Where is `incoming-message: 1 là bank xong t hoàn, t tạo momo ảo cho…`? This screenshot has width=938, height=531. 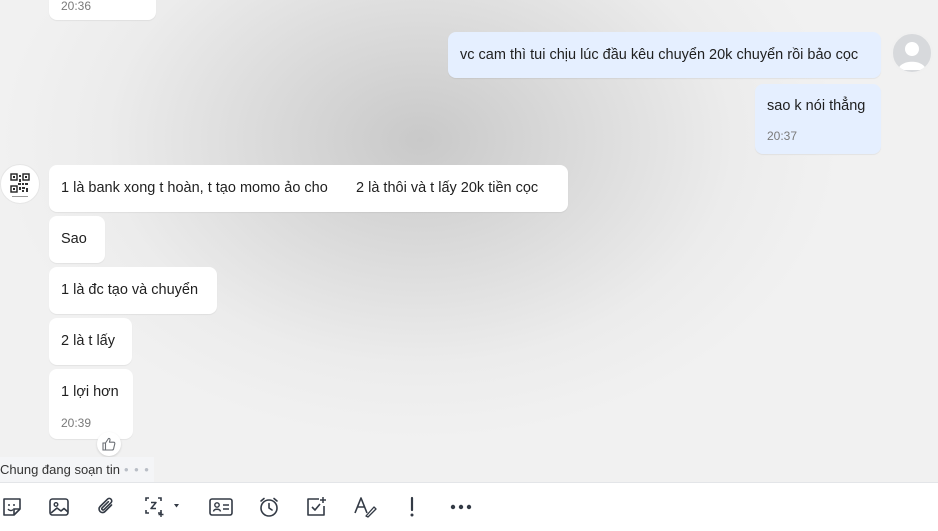
incoming-message: 1 là bank xong t hoàn, t tạo momo ảo cho… is located at coordinates (308, 188).